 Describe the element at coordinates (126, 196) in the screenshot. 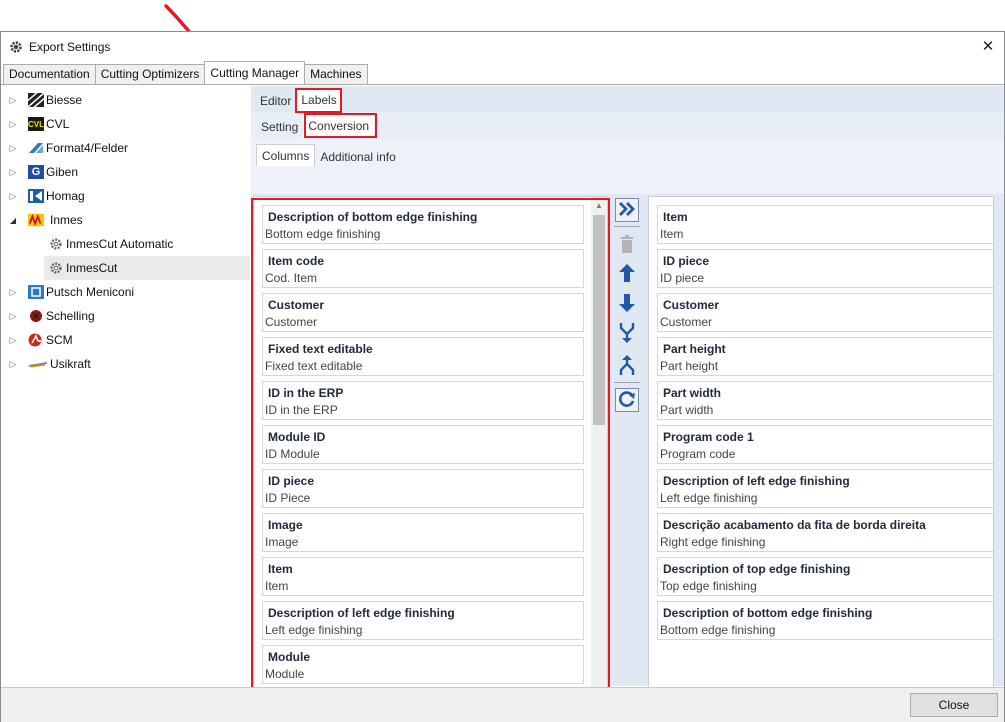

I see `tree-item-homag: ▷ Homag` at that location.